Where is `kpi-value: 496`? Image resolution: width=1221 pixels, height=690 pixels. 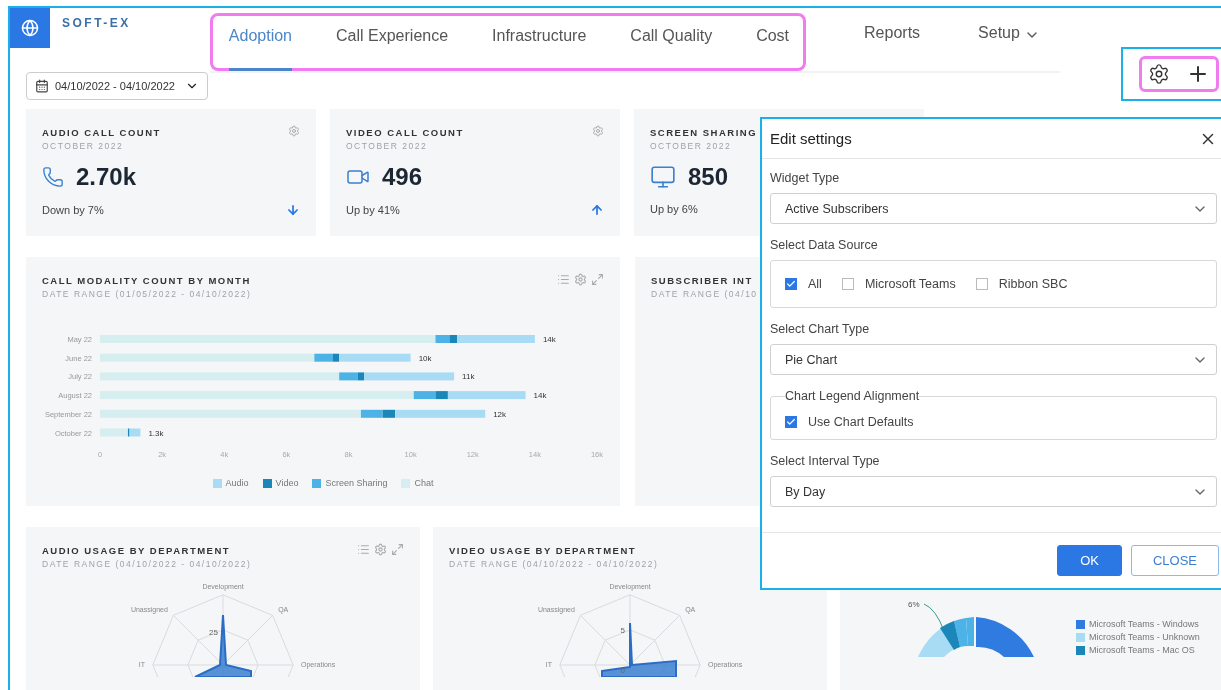 kpi-value: 496 is located at coordinates (402, 177).